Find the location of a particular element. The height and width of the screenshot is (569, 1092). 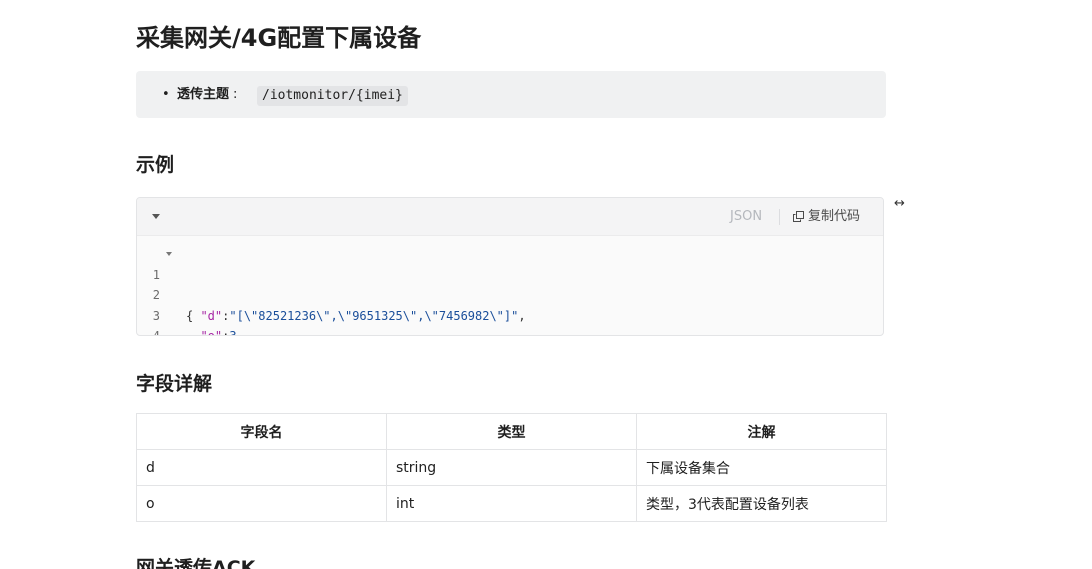

table-cell: d is located at coordinates (261, 467).